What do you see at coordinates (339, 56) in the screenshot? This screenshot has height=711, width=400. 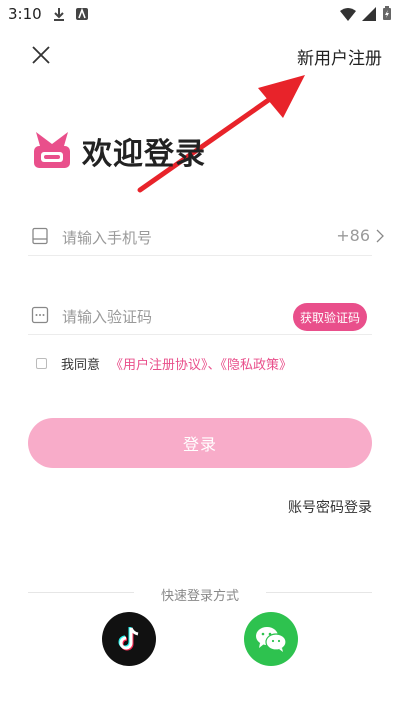 I see `new-user-register-link: 新用户注册` at bounding box center [339, 56].